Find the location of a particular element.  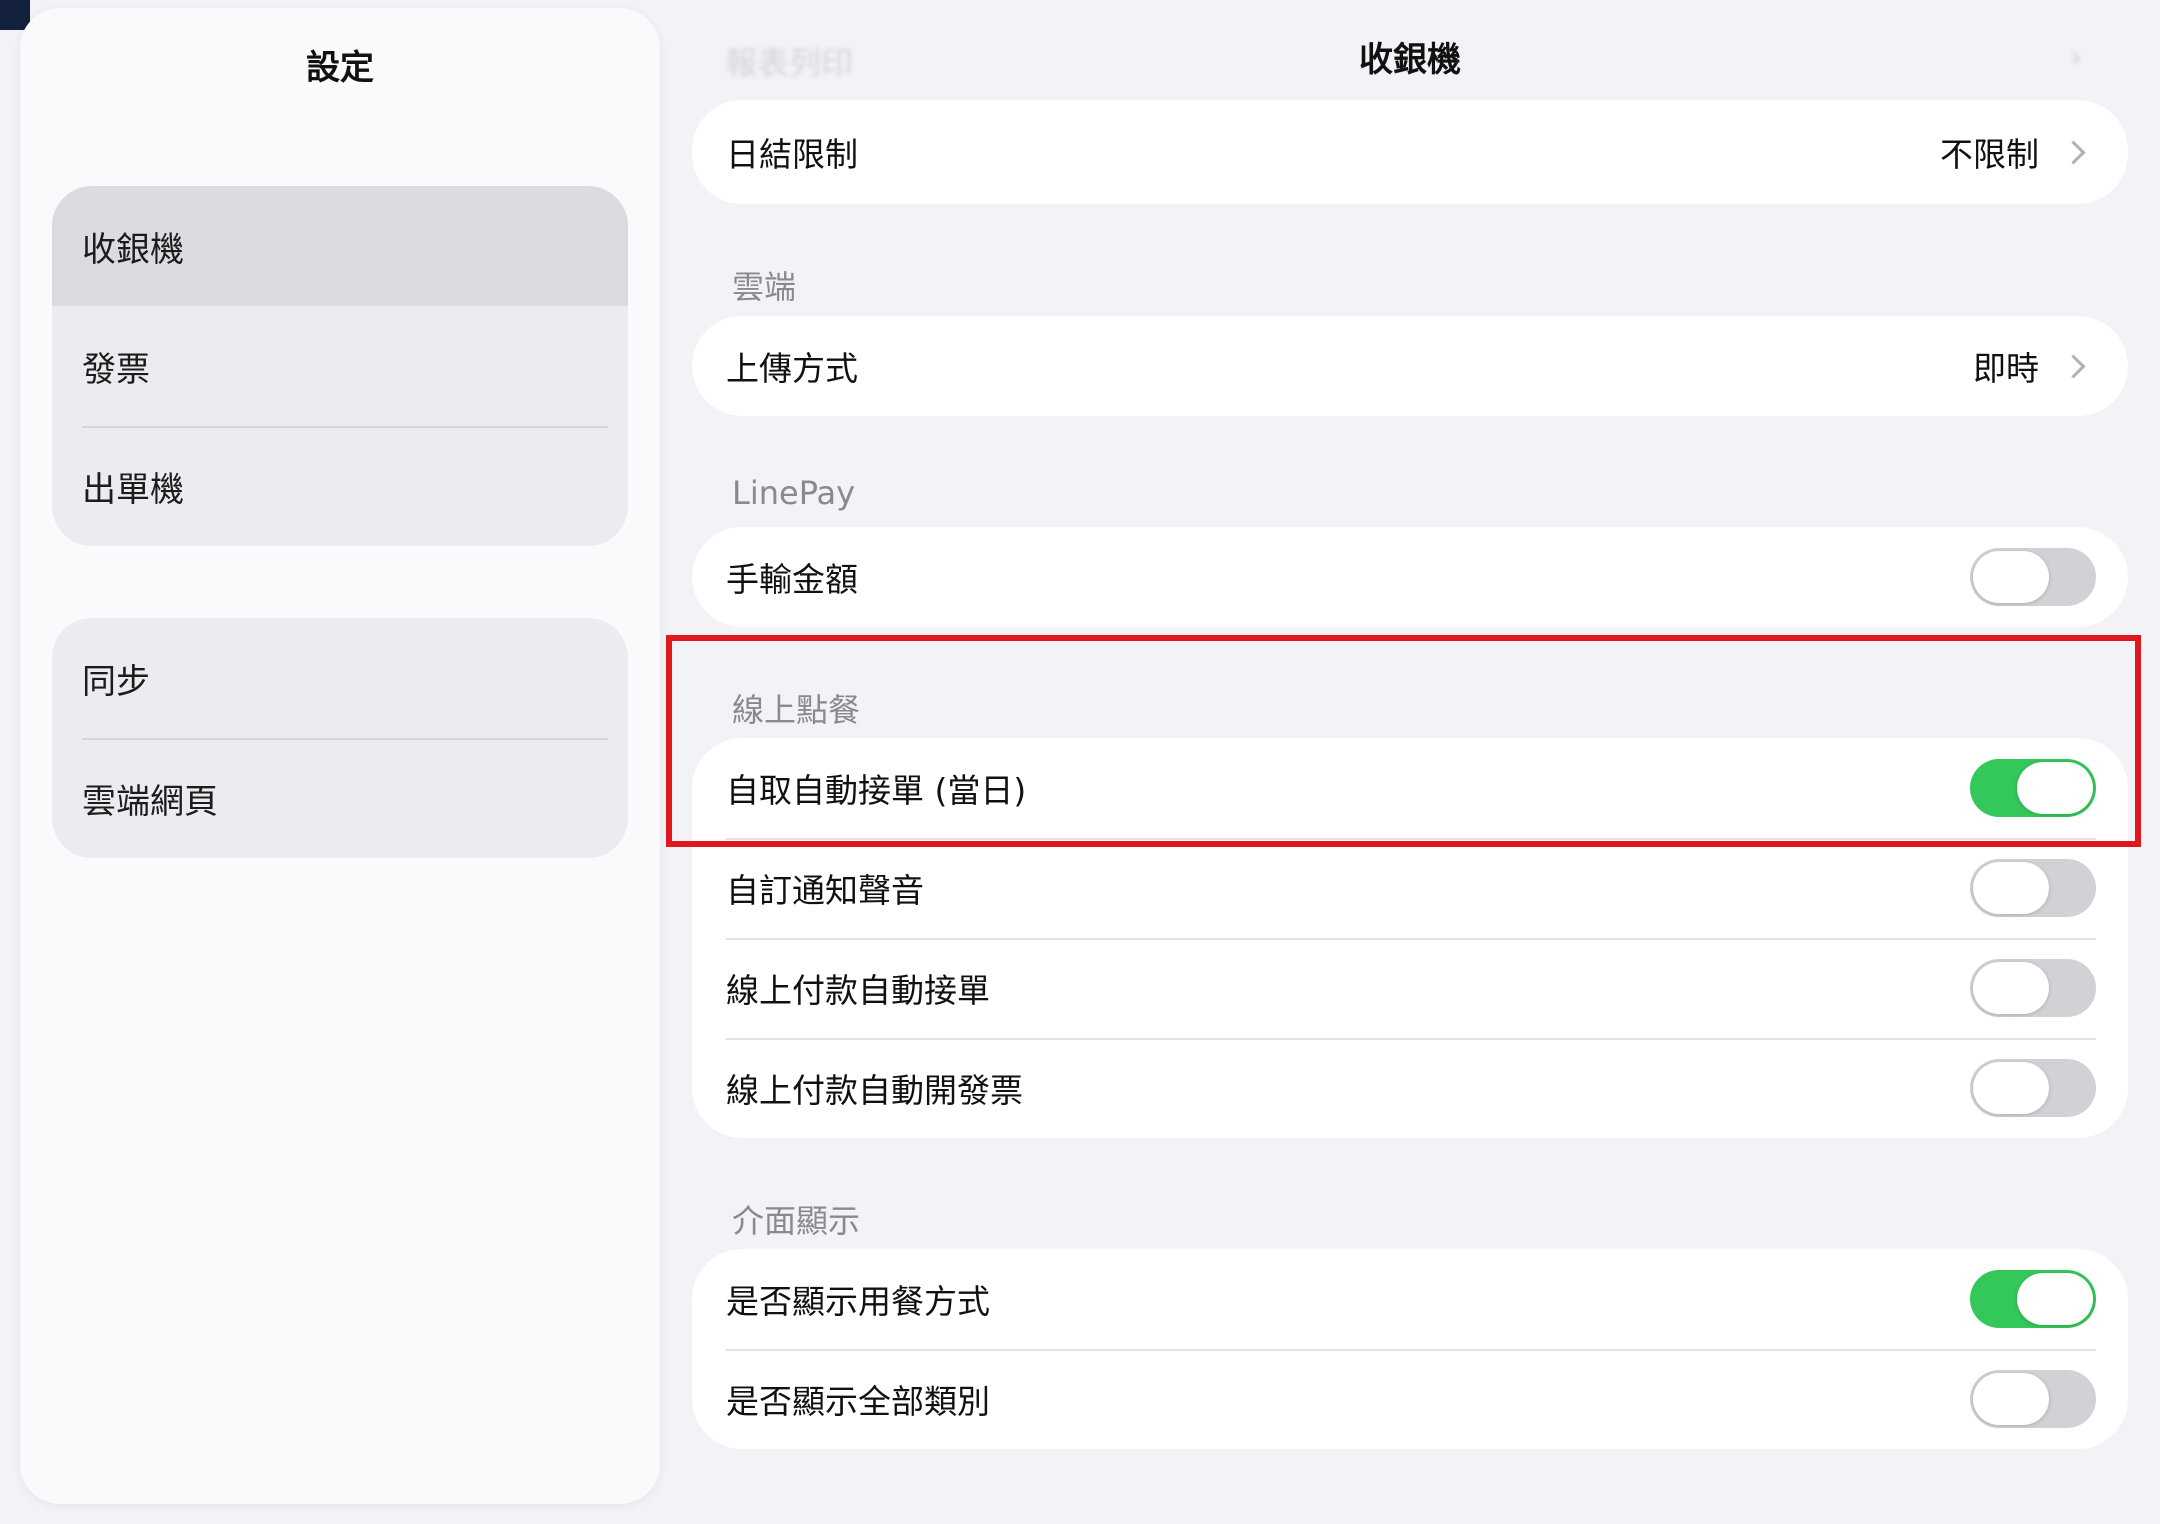

faded-chevron-icon: › is located at coordinates (2076, 57).